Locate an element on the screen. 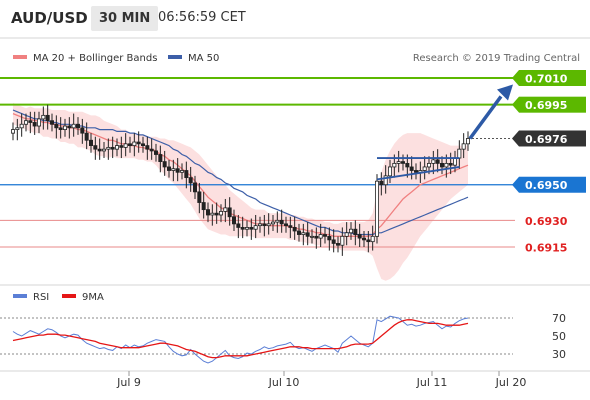  level-labels: 0.7010 0.6995 0.6976 0.6950 0.6930 0.6915 is located at coordinates (549, 162).